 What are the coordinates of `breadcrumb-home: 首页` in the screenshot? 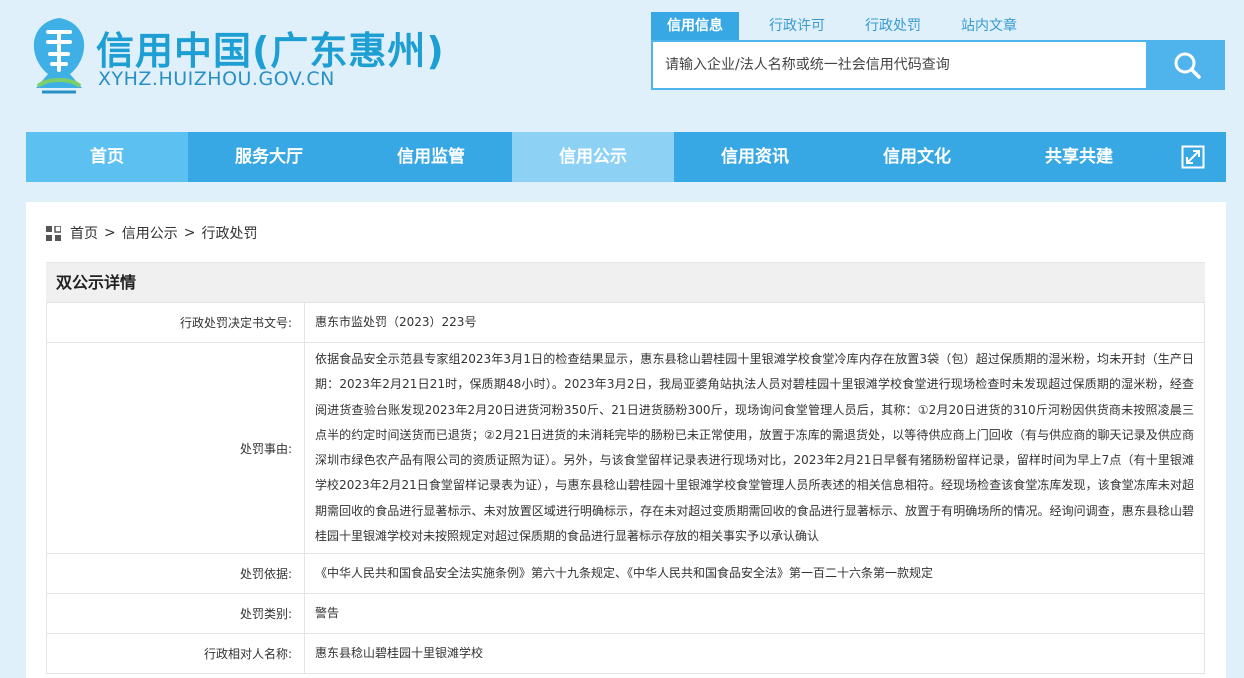 It's located at (84, 233).